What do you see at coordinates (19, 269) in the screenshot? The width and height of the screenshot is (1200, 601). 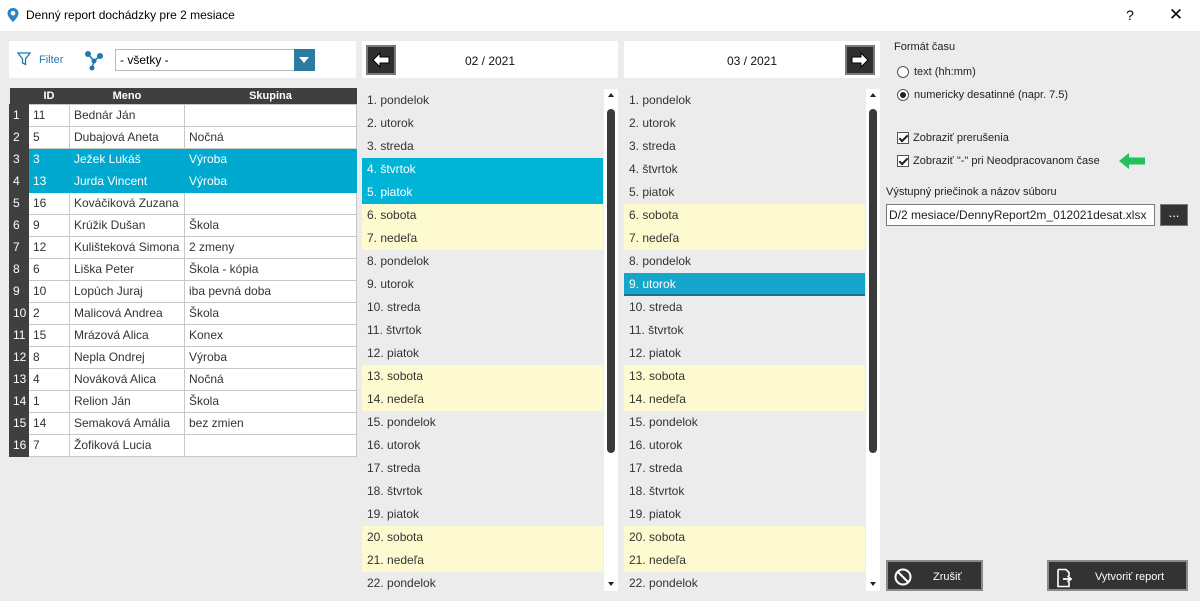 I see `row-number-cell: 8` at bounding box center [19, 269].